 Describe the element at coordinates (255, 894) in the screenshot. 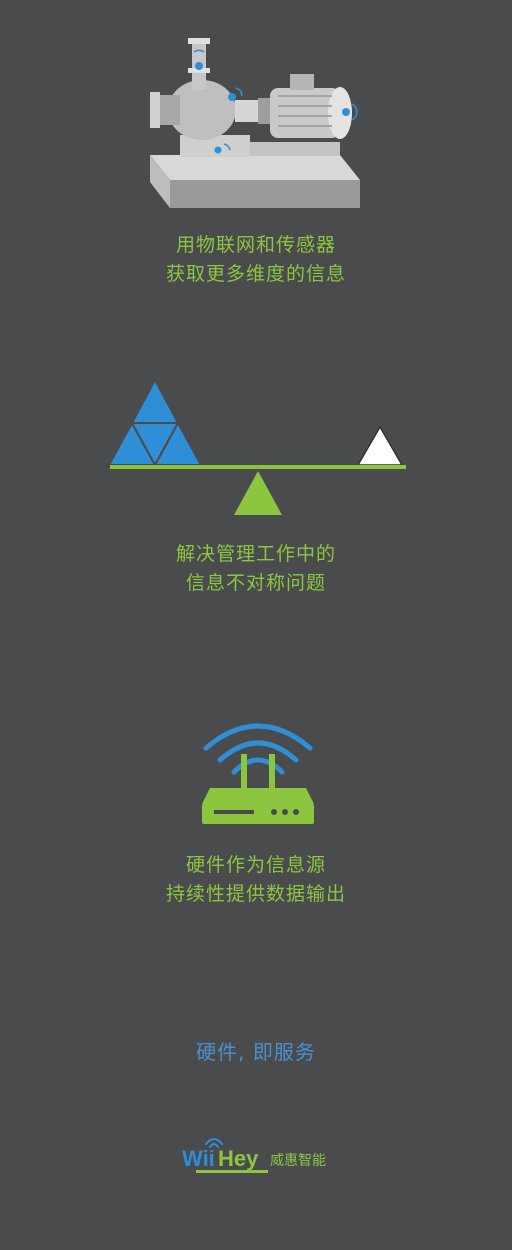

I see `section3-line2: 持续性提供数据输出` at that location.